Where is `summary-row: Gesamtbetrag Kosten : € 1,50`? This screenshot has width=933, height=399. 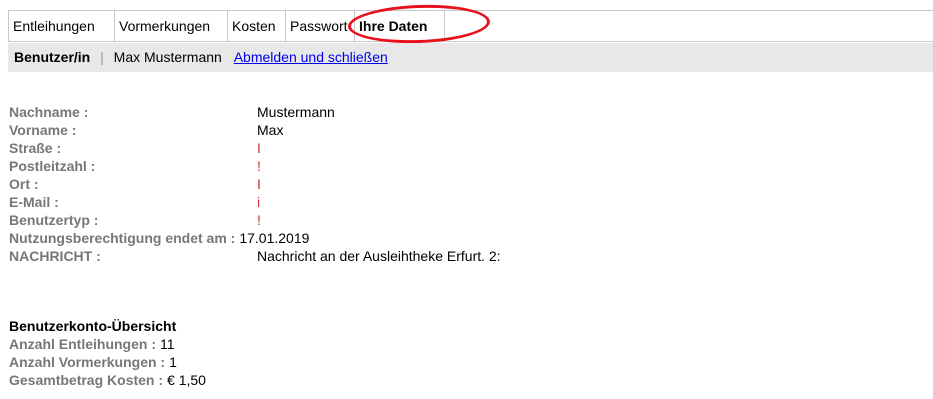 summary-row: Gesamtbetrag Kosten : € 1,50 is located at coordinates (107, 380).